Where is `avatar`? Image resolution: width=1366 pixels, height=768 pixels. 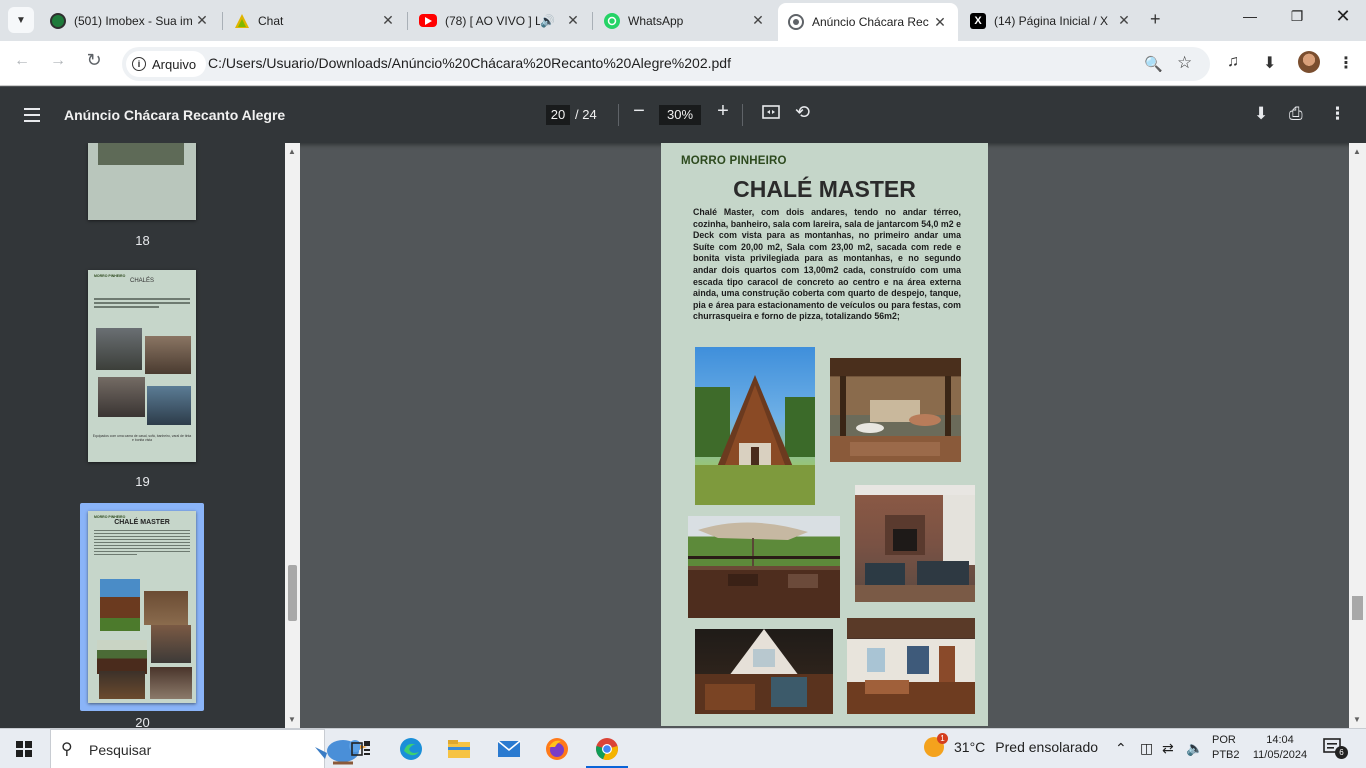
avatar is located at coordinates (1309, 62).